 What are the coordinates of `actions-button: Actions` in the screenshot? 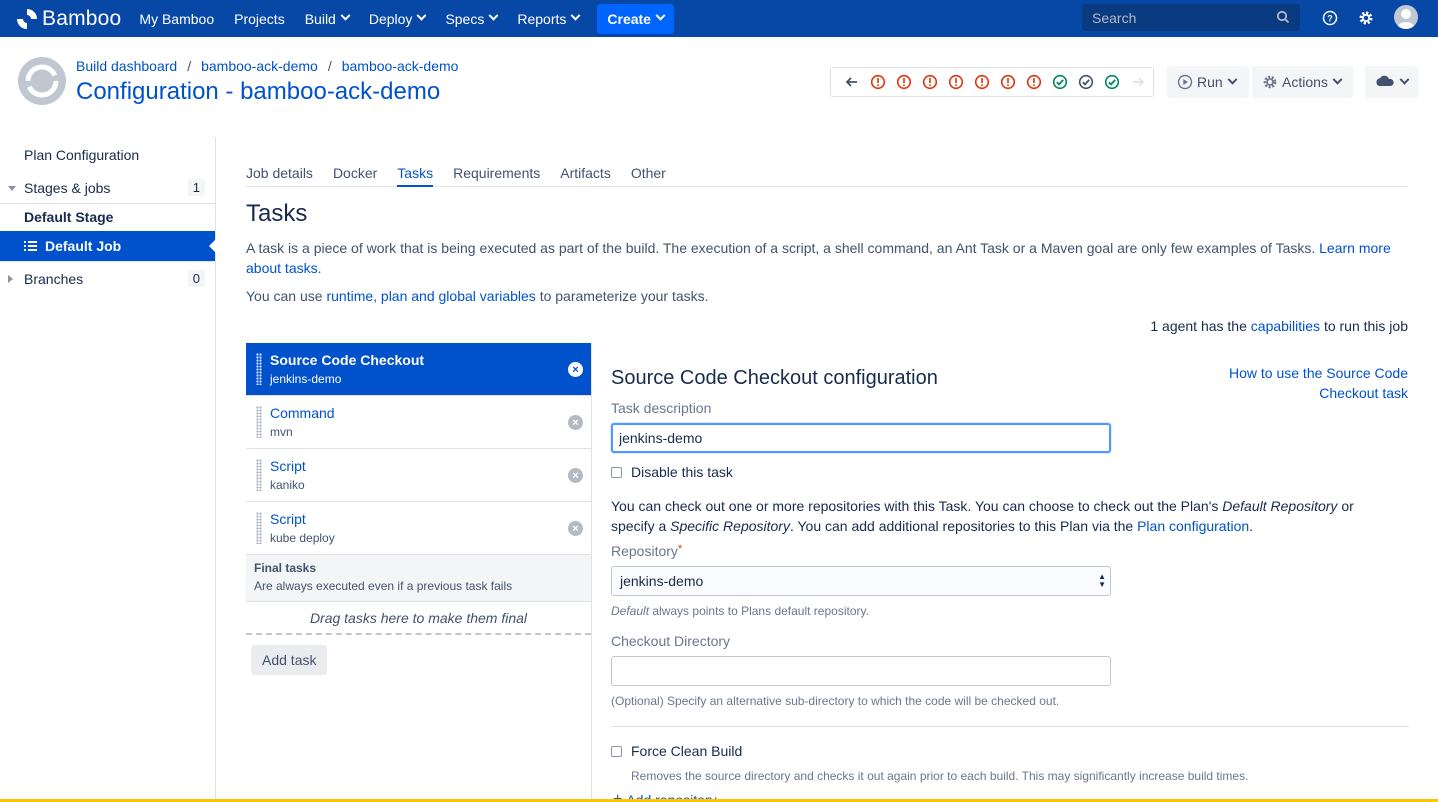 It's located at (1302, 82).